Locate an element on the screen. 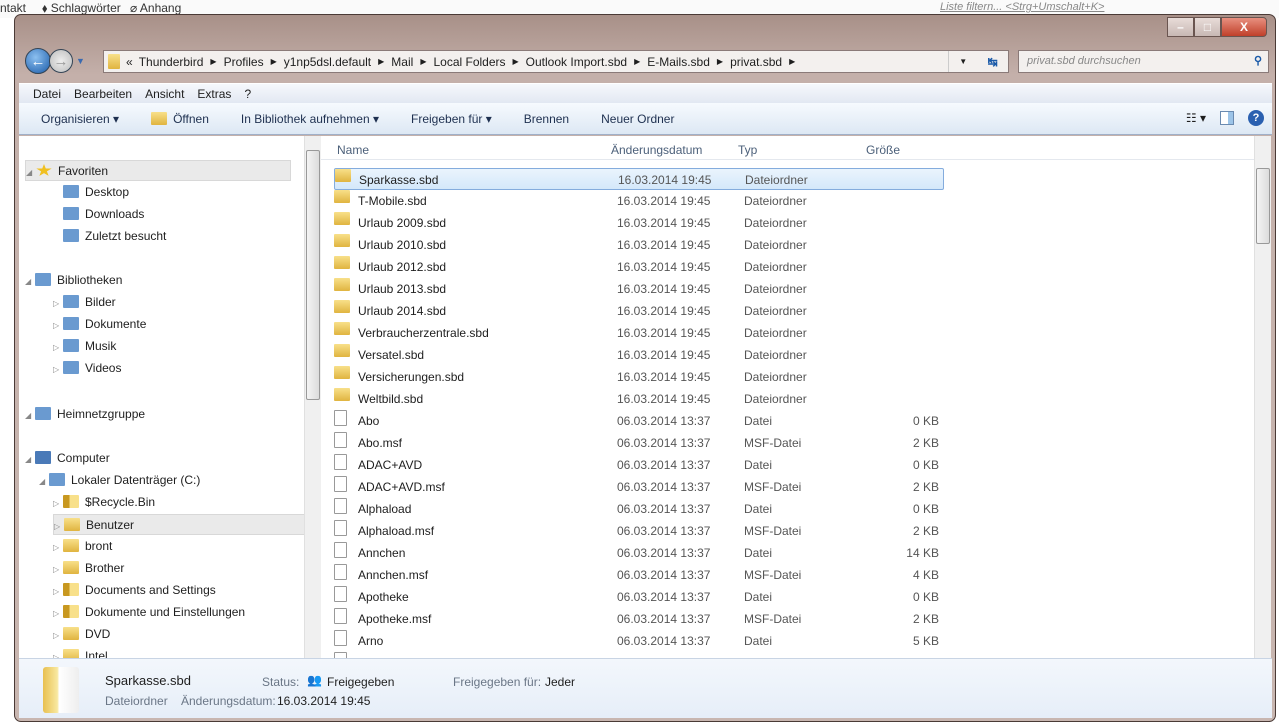  open-button: Öffnen is located at coordinates (180, 118).